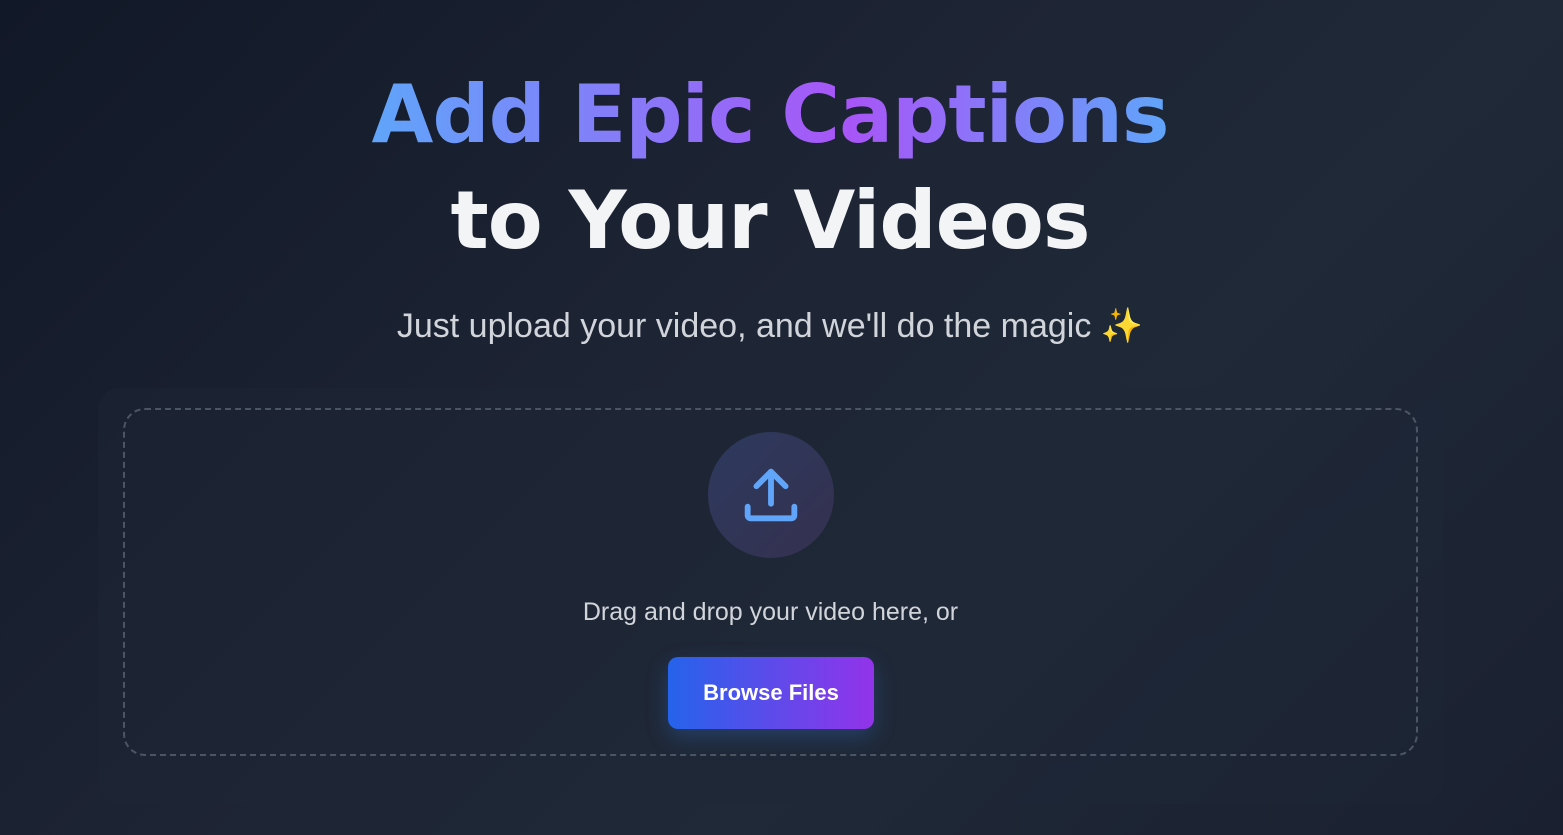 The height and width of the screenshot is (835, 1563). I want to click on upload-icon-badge, so click(771, 495).